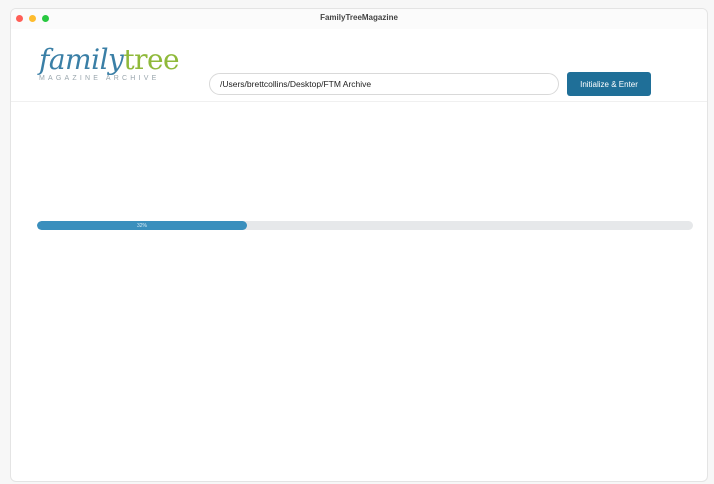 The height and width of the screenshot is (484, 714). I want to click on logo-wordmark: familytree, so click(109, 59).